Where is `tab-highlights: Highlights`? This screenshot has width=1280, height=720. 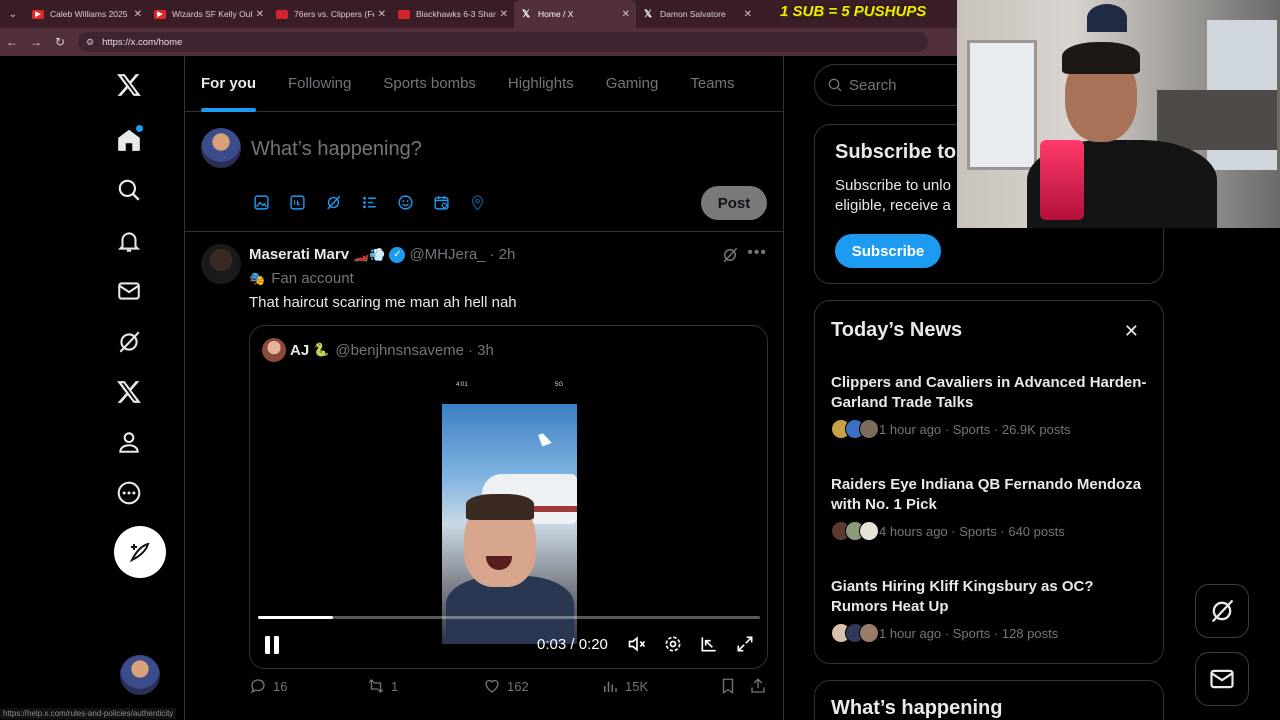 tab-highlights: Highlights is located at coordinates (541, 84).